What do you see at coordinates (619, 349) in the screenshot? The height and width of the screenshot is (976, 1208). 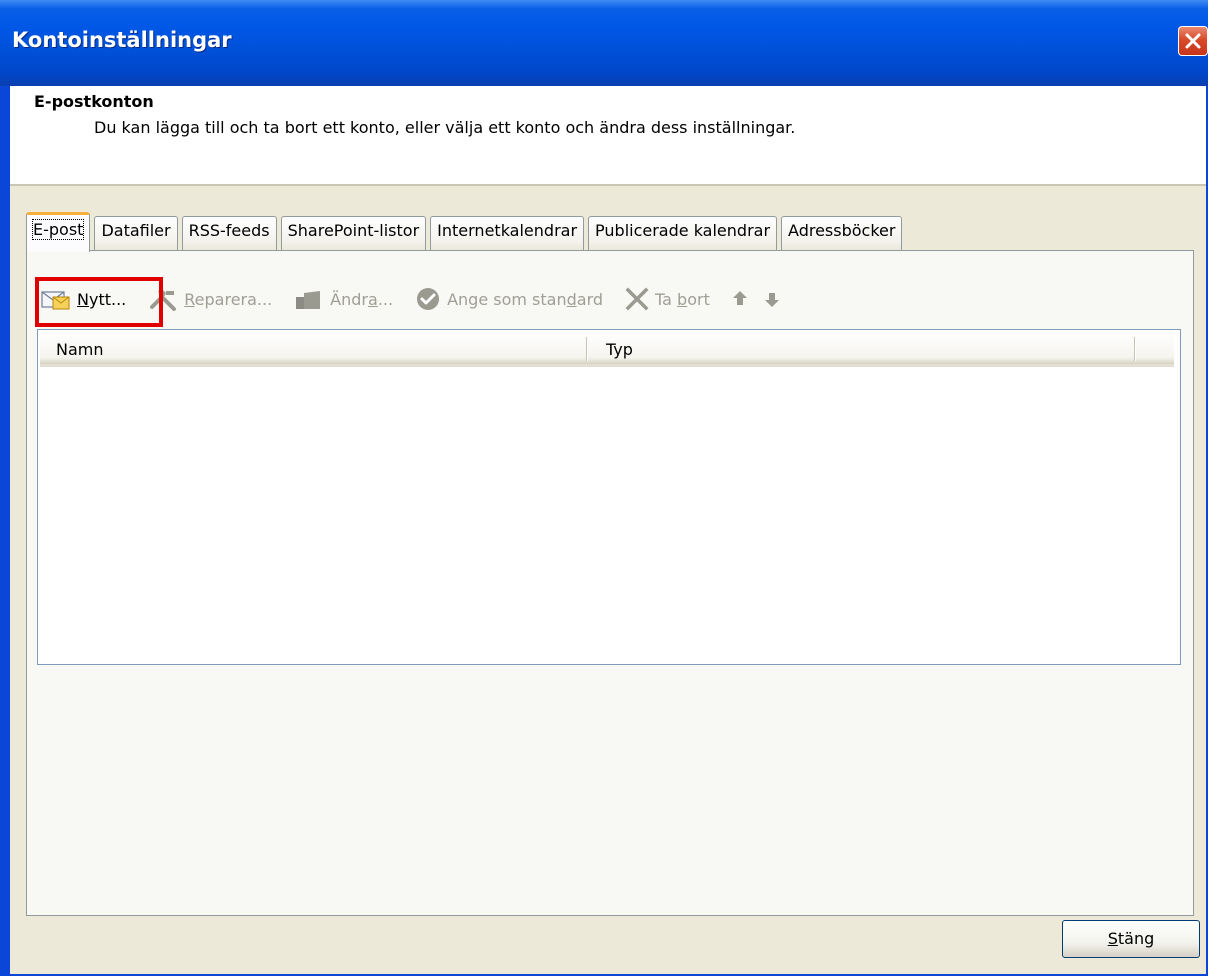 I see `column-header-type: Typ` at bounding box center [619, 349].